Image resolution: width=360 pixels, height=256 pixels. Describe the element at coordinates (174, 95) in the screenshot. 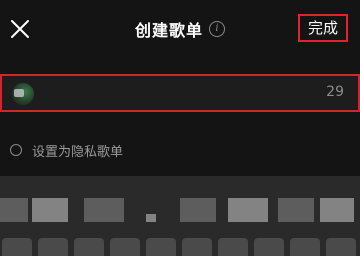

I see `playlist-name-input` at that location.